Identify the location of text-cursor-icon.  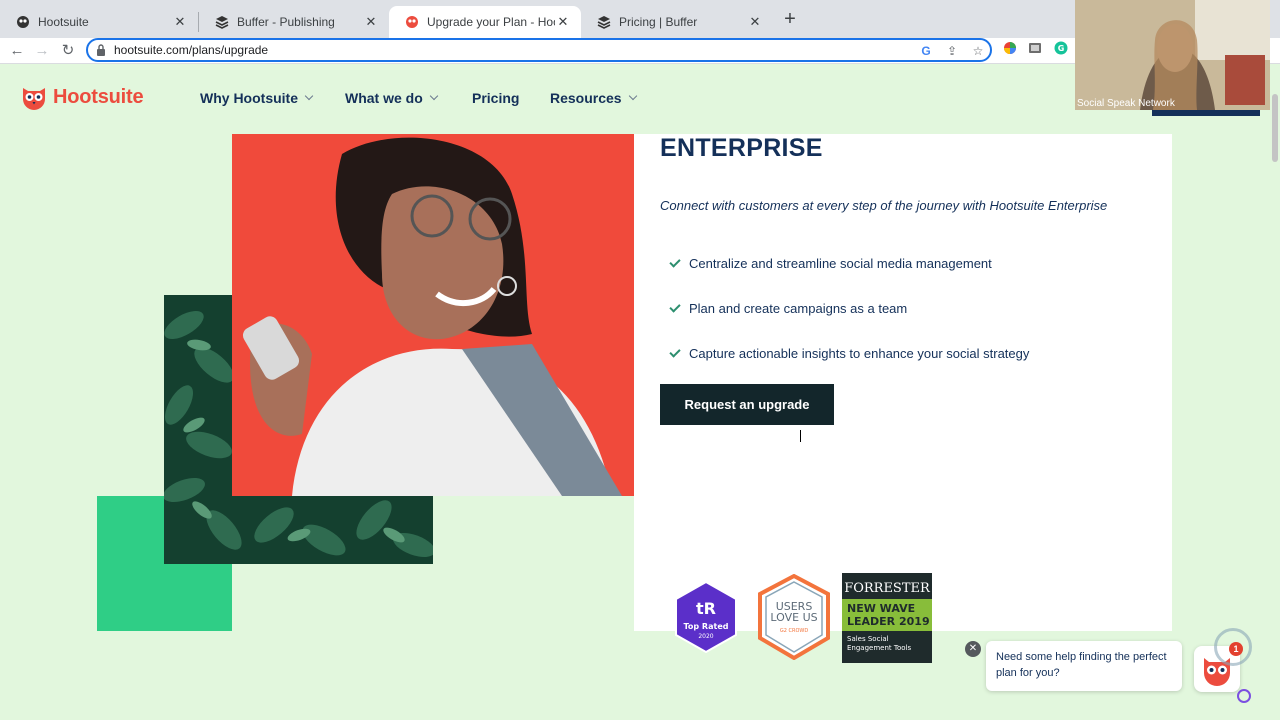
(803, 436).